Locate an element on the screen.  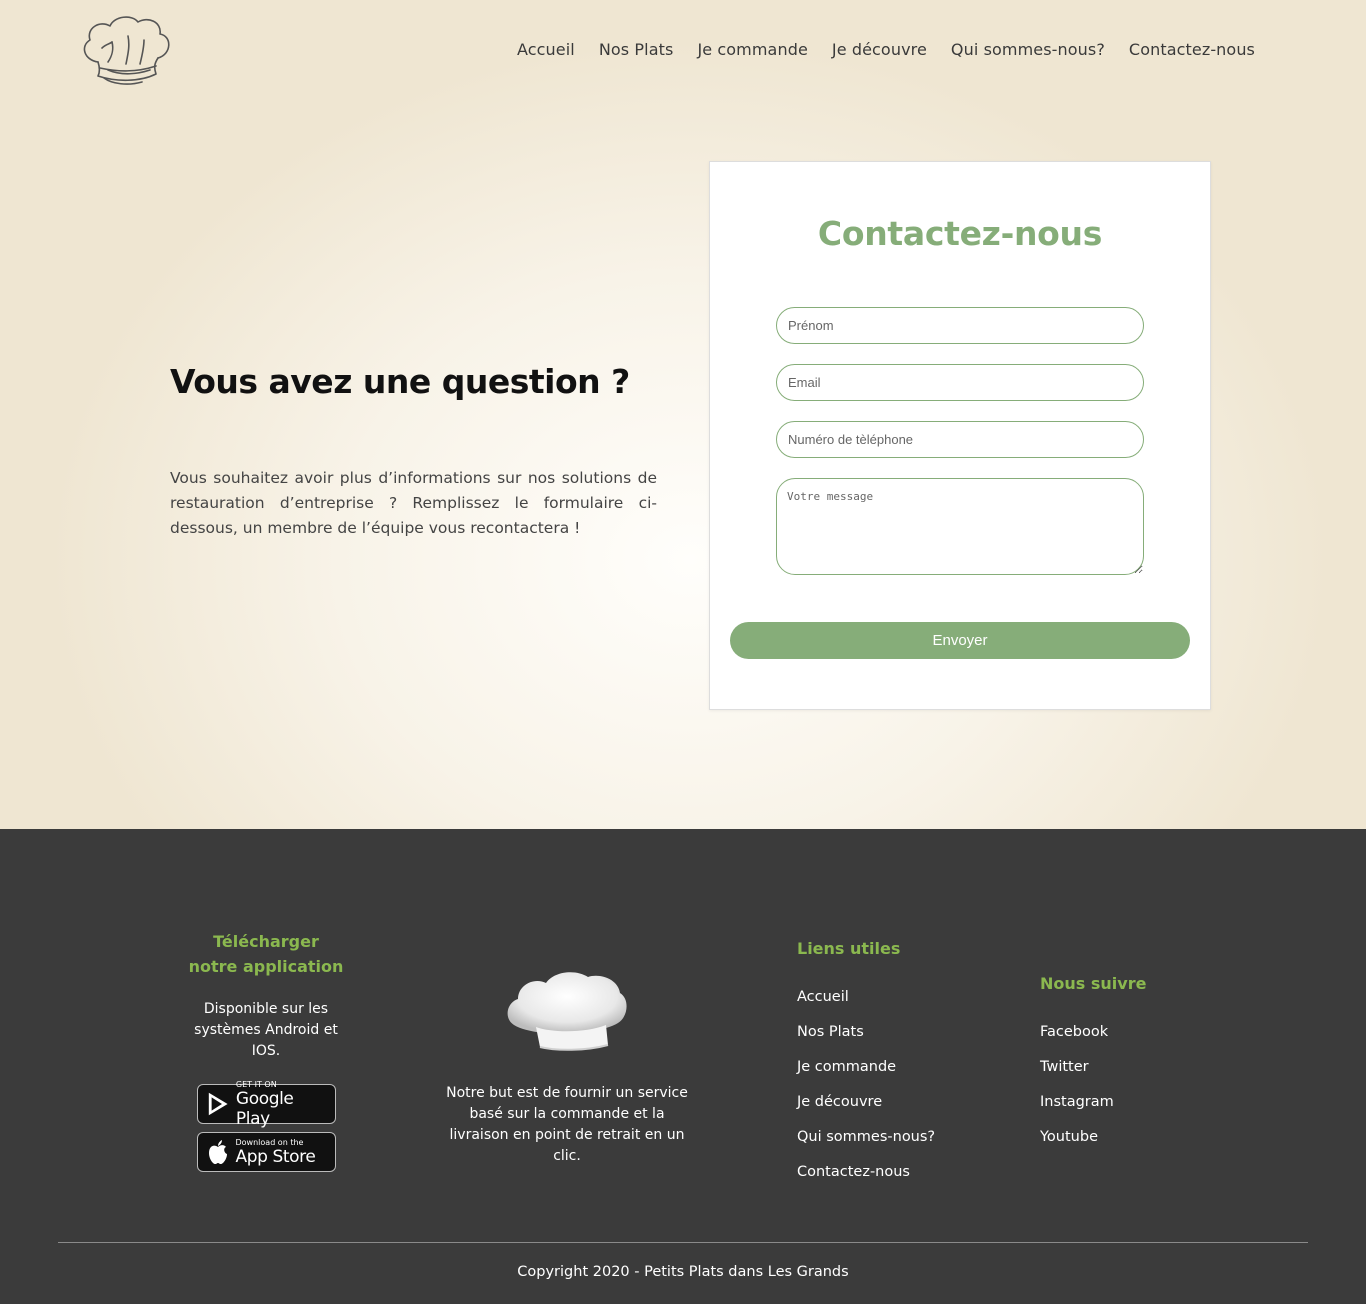
social-link-twitter: Twitter is located at coordinates (1064, 1067).